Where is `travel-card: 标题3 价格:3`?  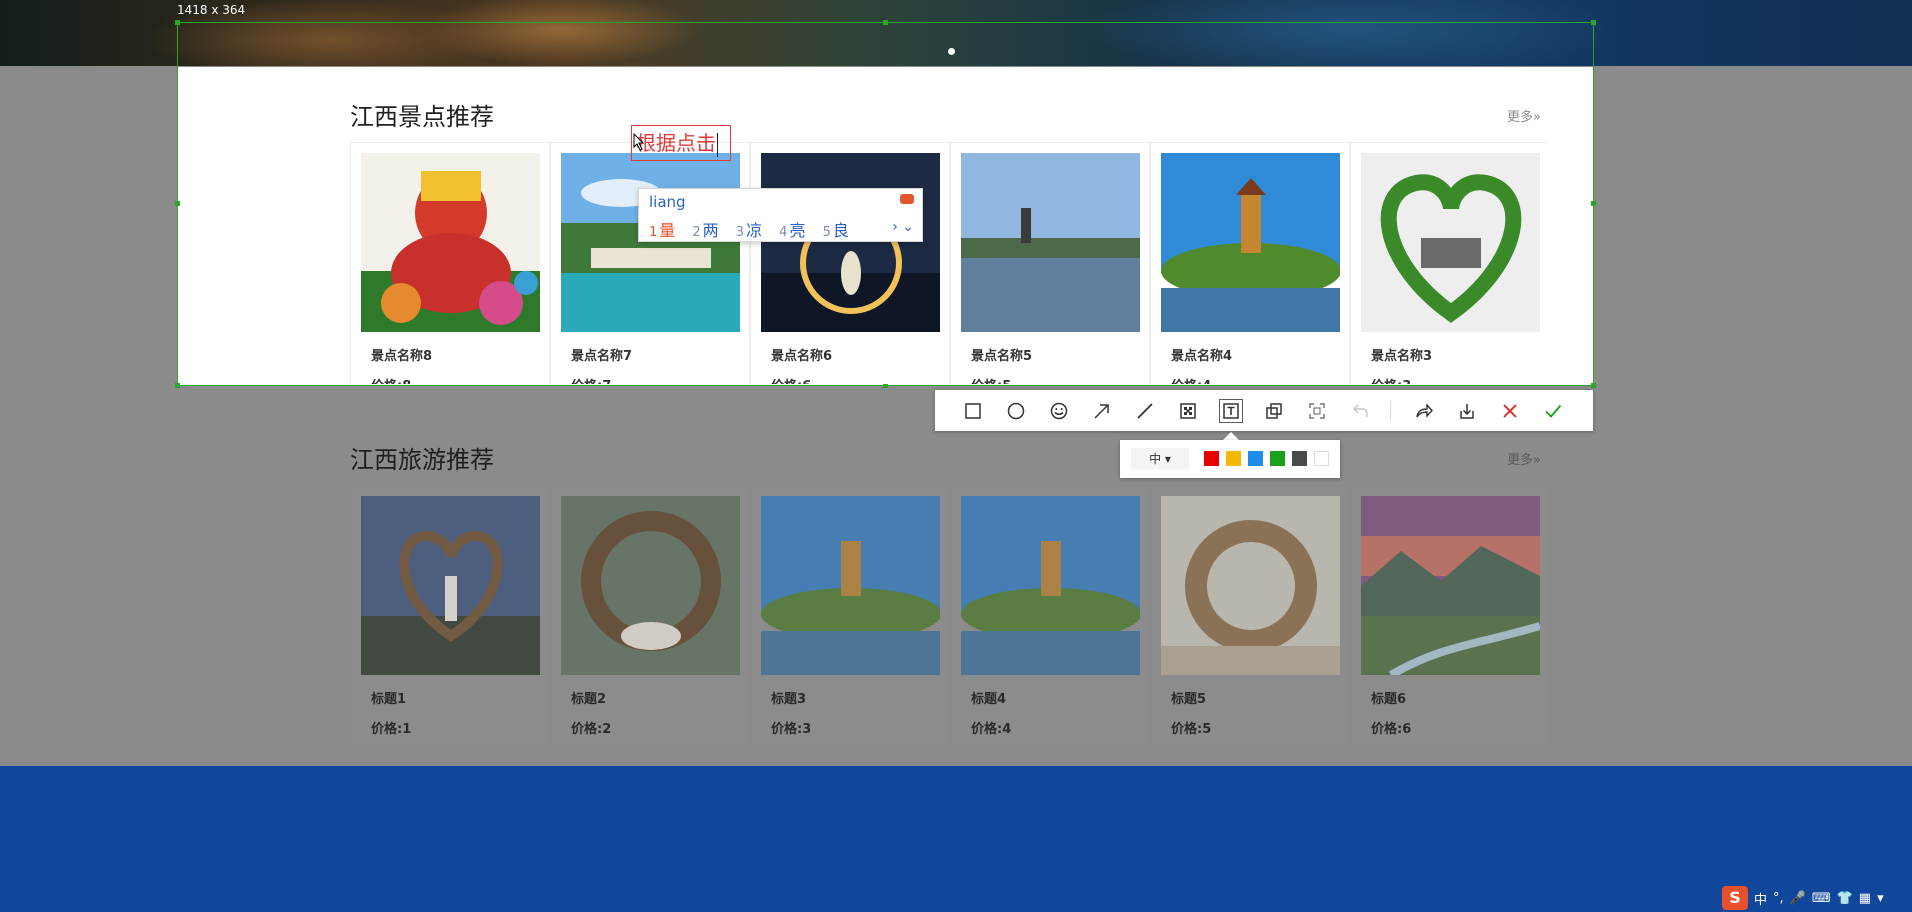
travel-card: 标题3 价格:3 is located at coordinates (850, 617).